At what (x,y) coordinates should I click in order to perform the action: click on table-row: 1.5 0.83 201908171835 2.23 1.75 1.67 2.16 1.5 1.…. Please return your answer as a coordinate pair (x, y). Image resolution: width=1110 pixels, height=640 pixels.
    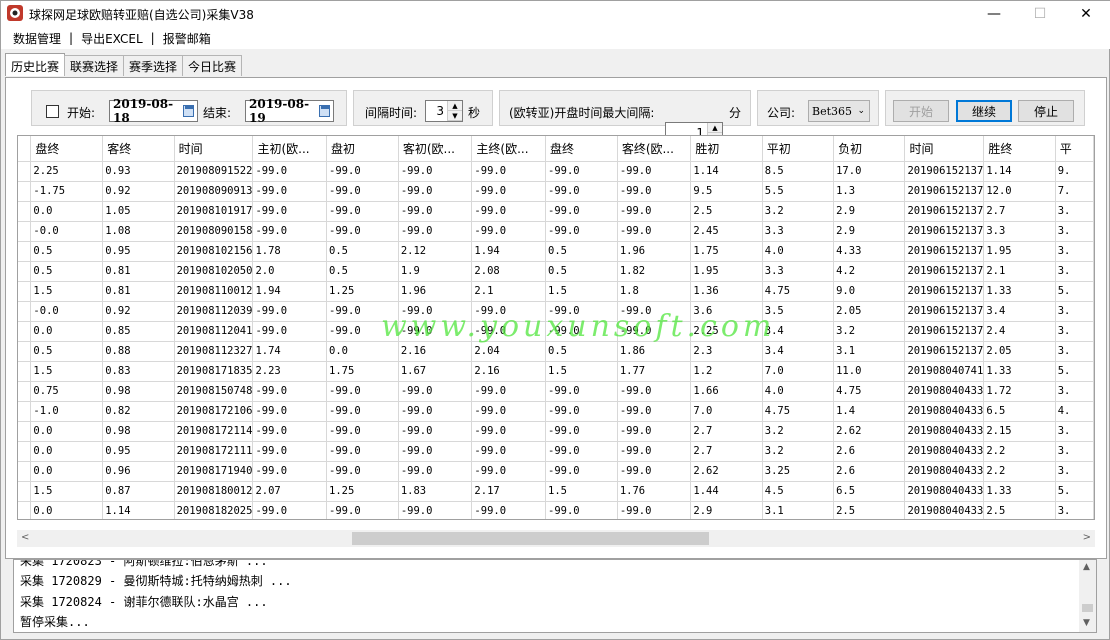
    Looking at the image, I should click on (556, 371).